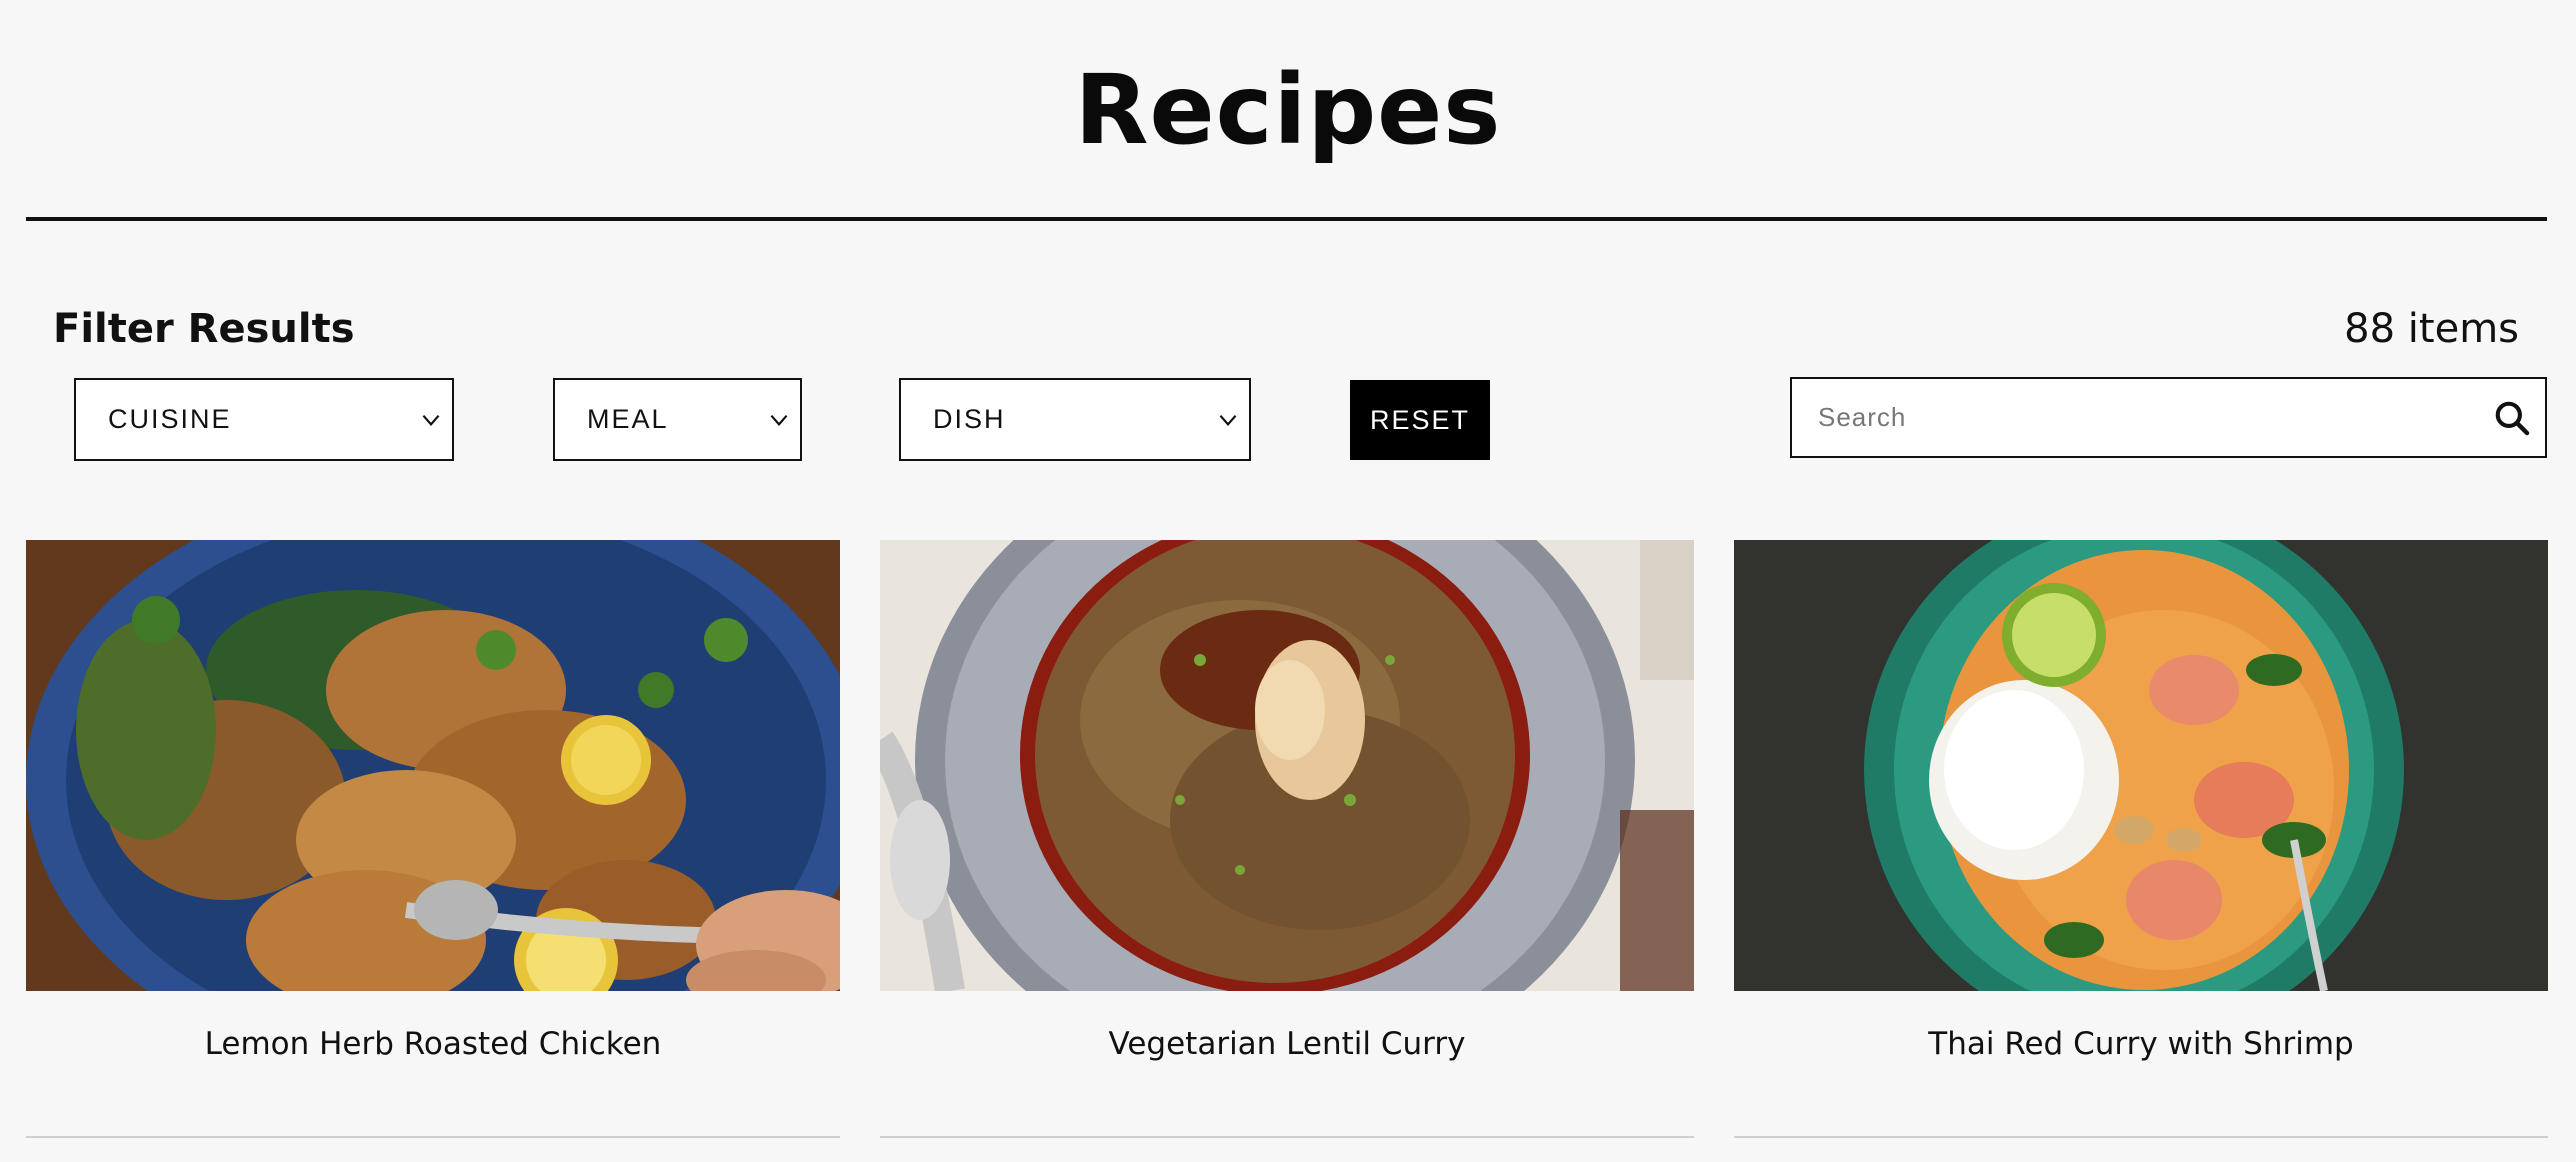 Image resolution: width=2576 pixels, height=1162 pixels. Describe the element at coordinates (677, 419) in the screenshot. I see `meal-dropdown: MEAL` at that location.